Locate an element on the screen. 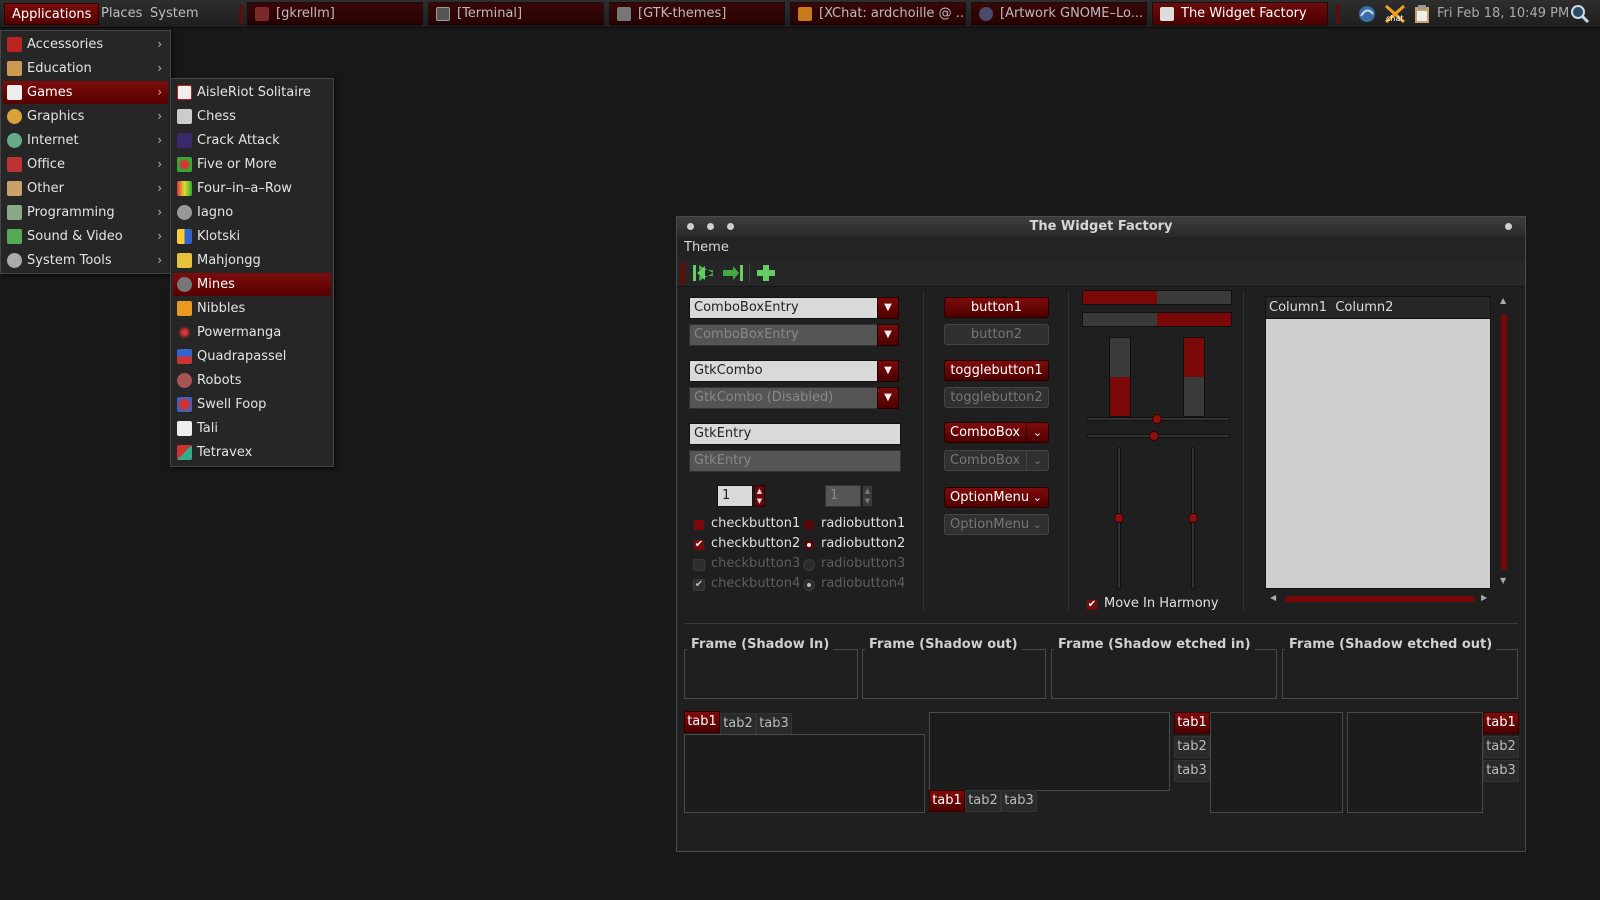  powermanga-icon is located at coordinates (184, 332).